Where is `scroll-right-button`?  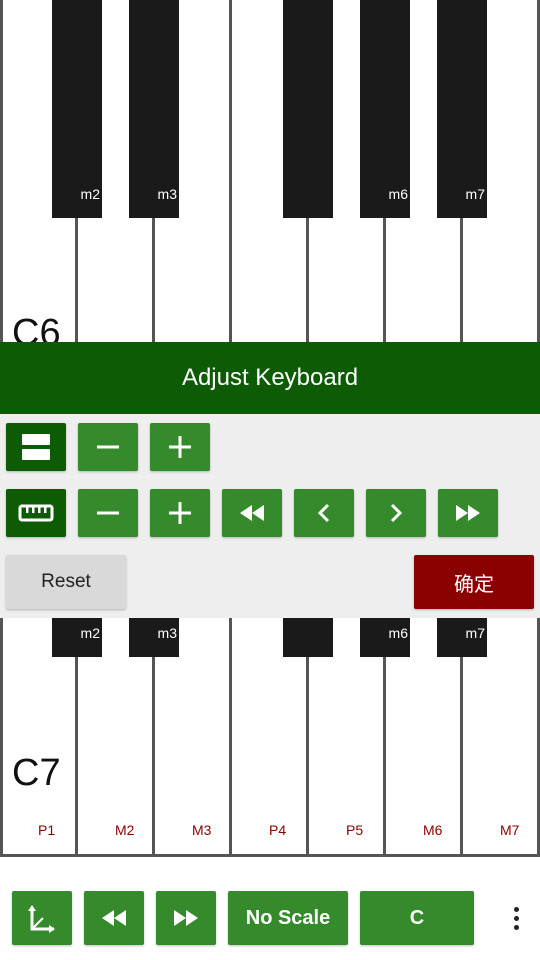 scroll-right-button is located at coordinates (396, 513).